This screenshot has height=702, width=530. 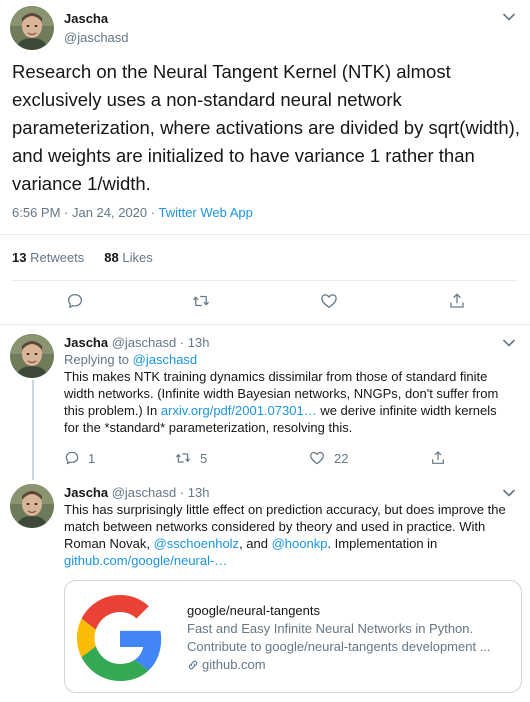 What do you see at coordinates (274, 460) in the screenshot?
I see `reply-actions: 1 5 22` at bounding box center [274, 460].